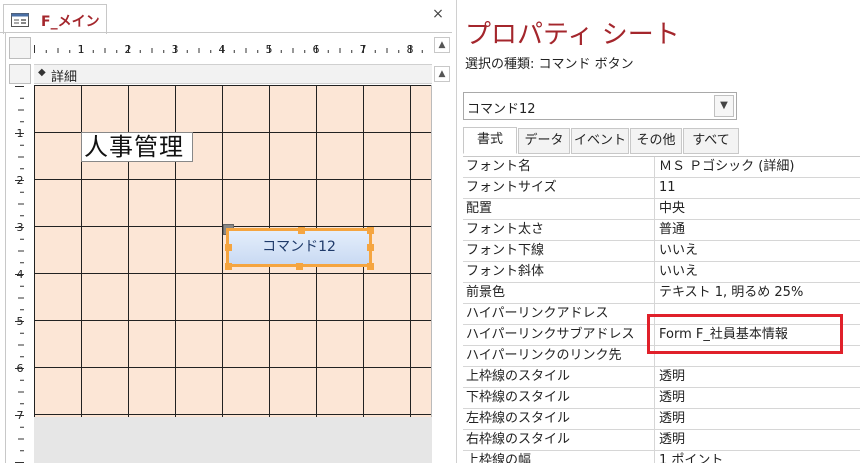 The height and width of the screenshot is (463, 860). Describe the element at coordinates (70, 22) in the screenshot. I see `document-tab-label: F_メイン` at that location.